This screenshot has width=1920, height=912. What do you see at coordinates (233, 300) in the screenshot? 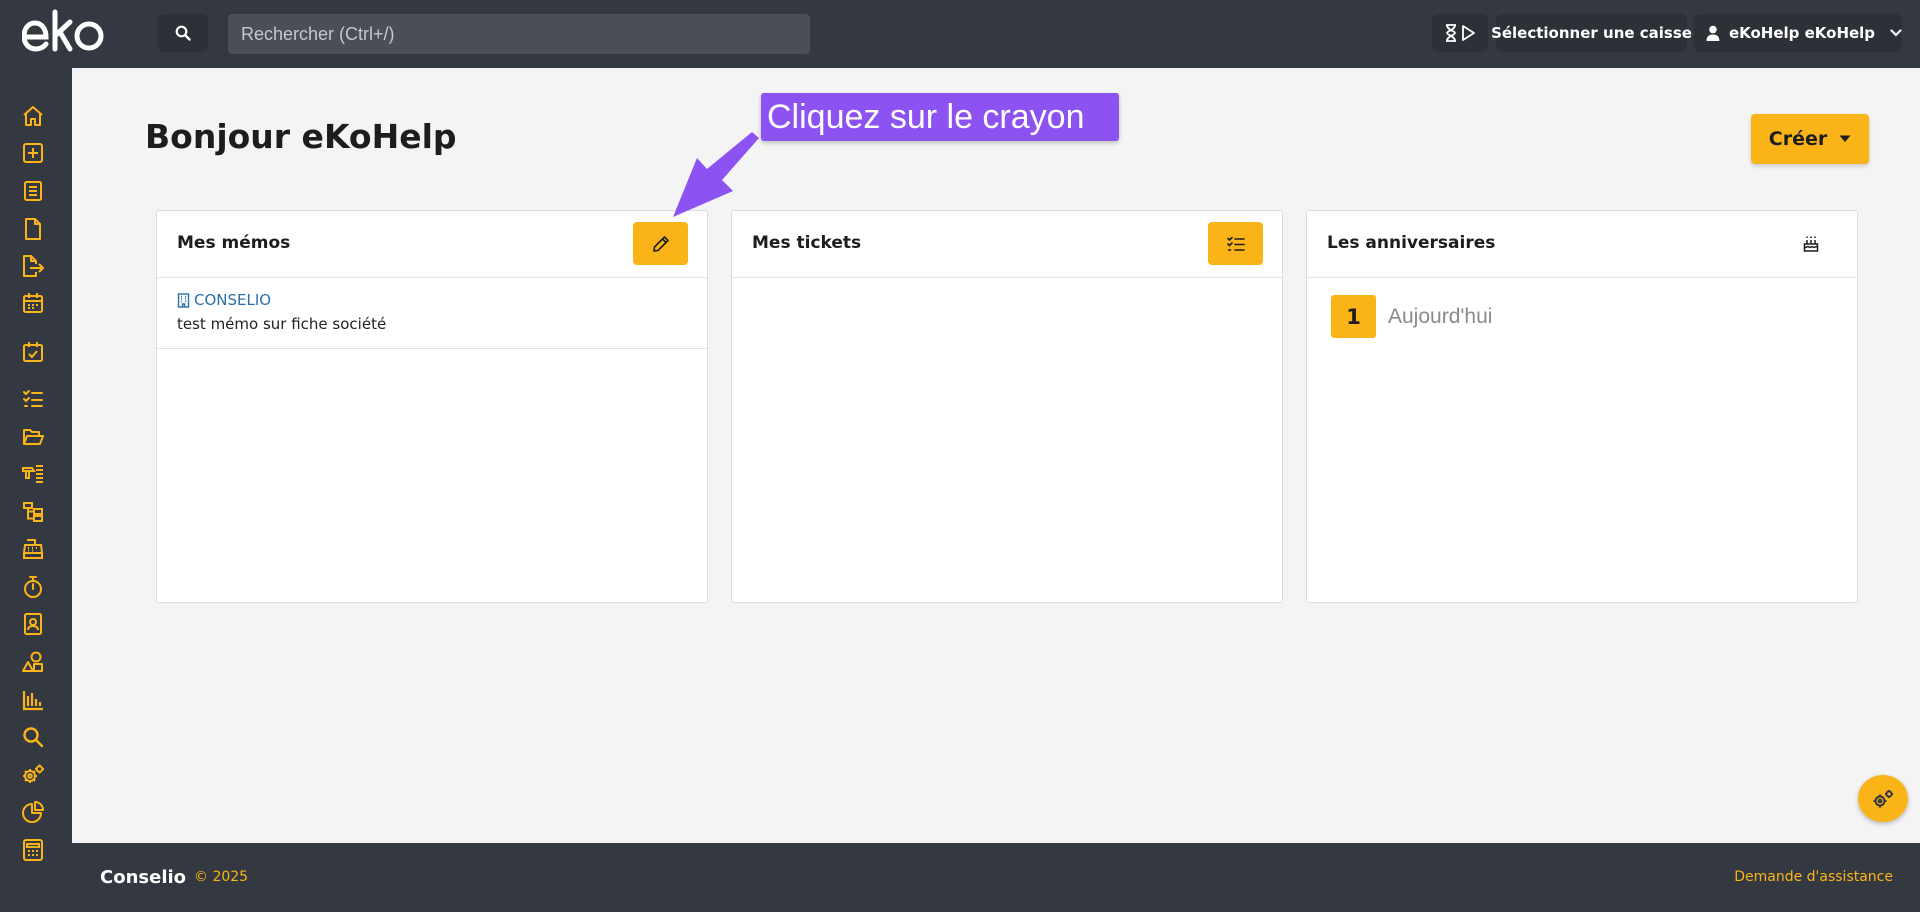
I see `memo-company-name: CONSELIO` at bounding box center [233, 300].